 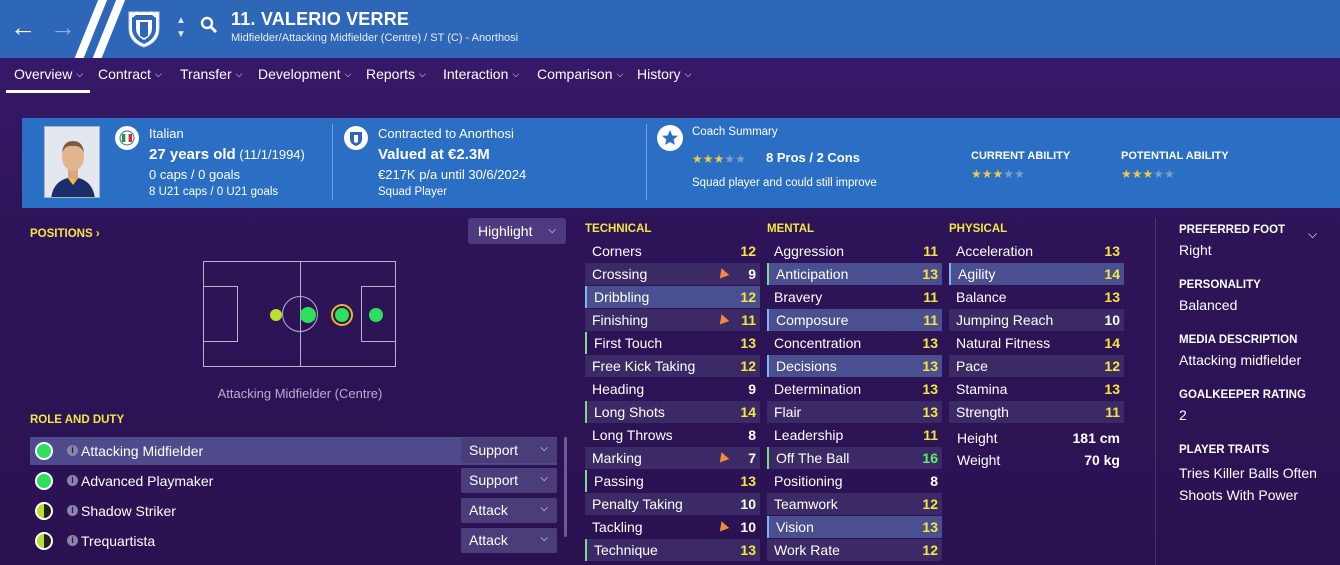 I want to click on attribute-row: Composure 11, so click(x=854, y=320).